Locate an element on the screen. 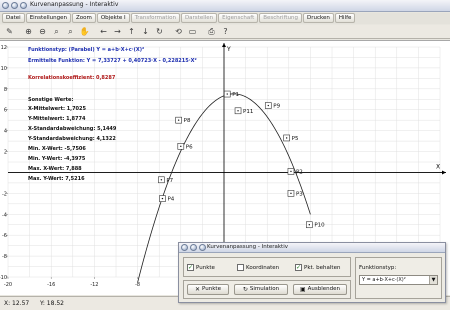 The height and width of the screenshot is (310, 450). correlation-text: Korrelationskoeffizient: 0,8287 is located at coordinates (72, 78).